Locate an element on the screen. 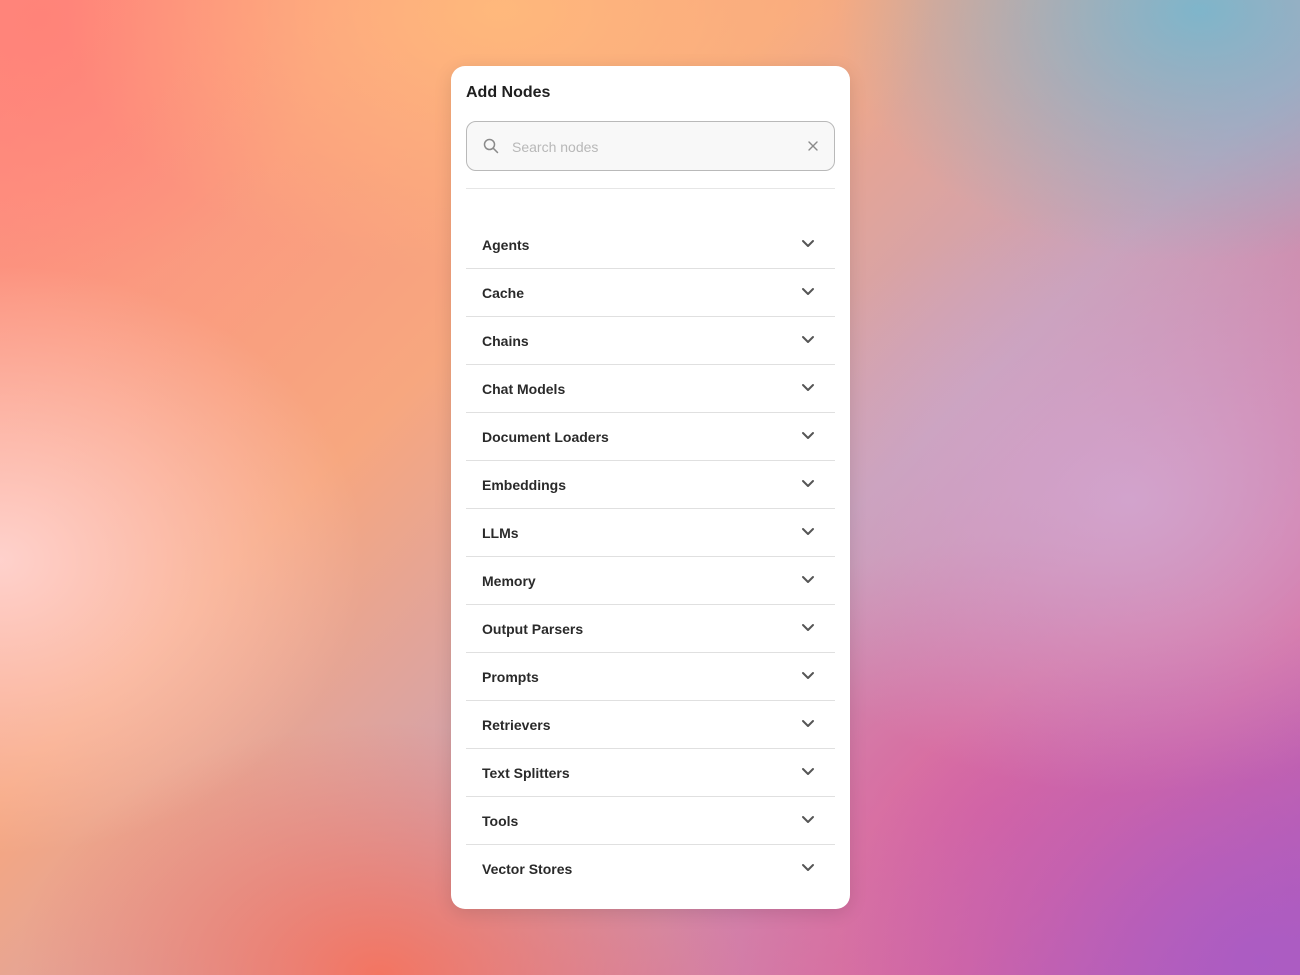 This screenshot has height=975, width=1300. category-label: Chat Models is located at coordinates (524, 389).